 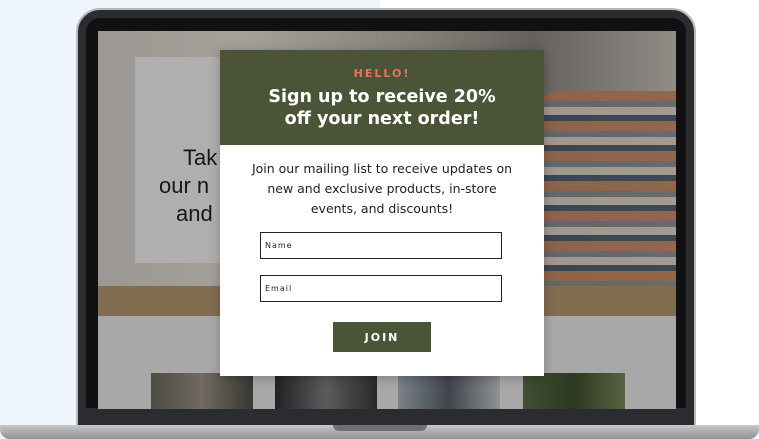 What do you see at coordinates (382, 337) in the screenshot?
I see `join-button: JOIN` at bounding box center [382, 337].